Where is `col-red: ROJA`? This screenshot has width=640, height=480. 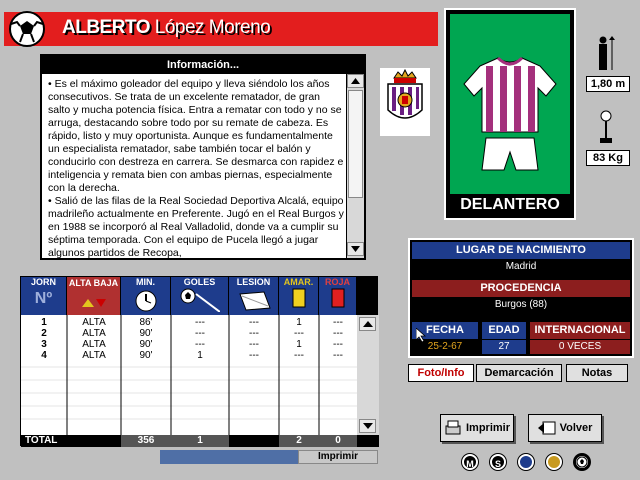 col-red: ROJA is located at coordinates (338, 296).